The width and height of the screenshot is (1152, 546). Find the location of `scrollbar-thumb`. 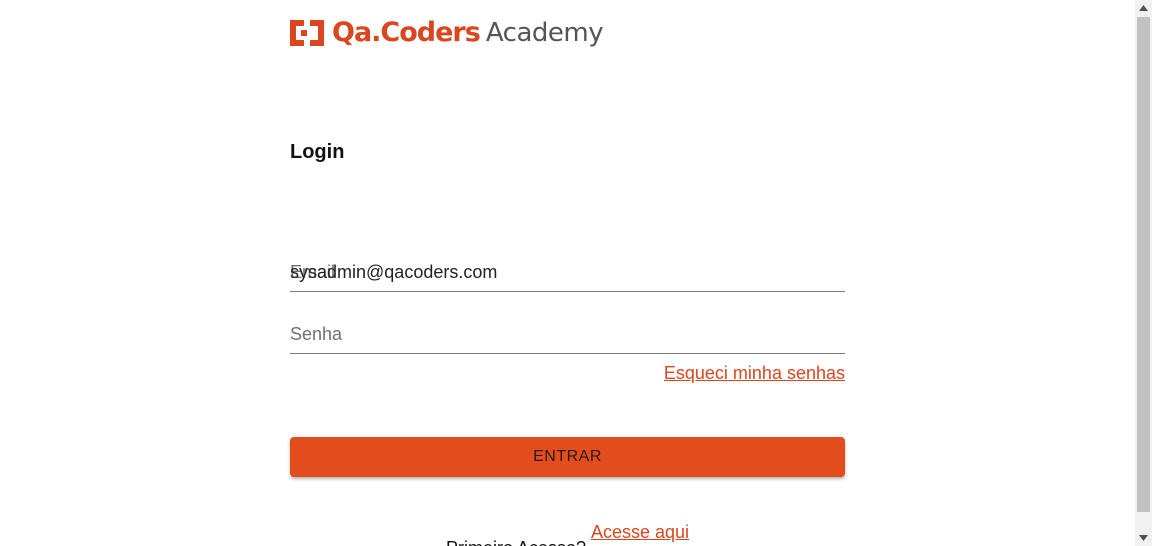

scrollbar-thumb is located at coordinates (1143, 264).